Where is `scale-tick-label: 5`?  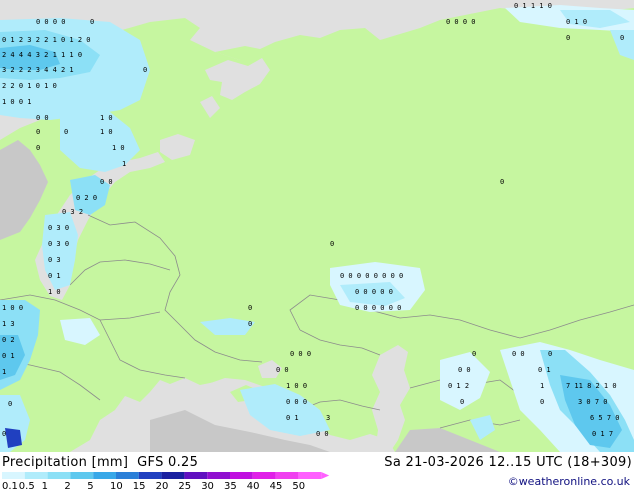
scale-tick-label: 5 is located at coordinates (90, 486).